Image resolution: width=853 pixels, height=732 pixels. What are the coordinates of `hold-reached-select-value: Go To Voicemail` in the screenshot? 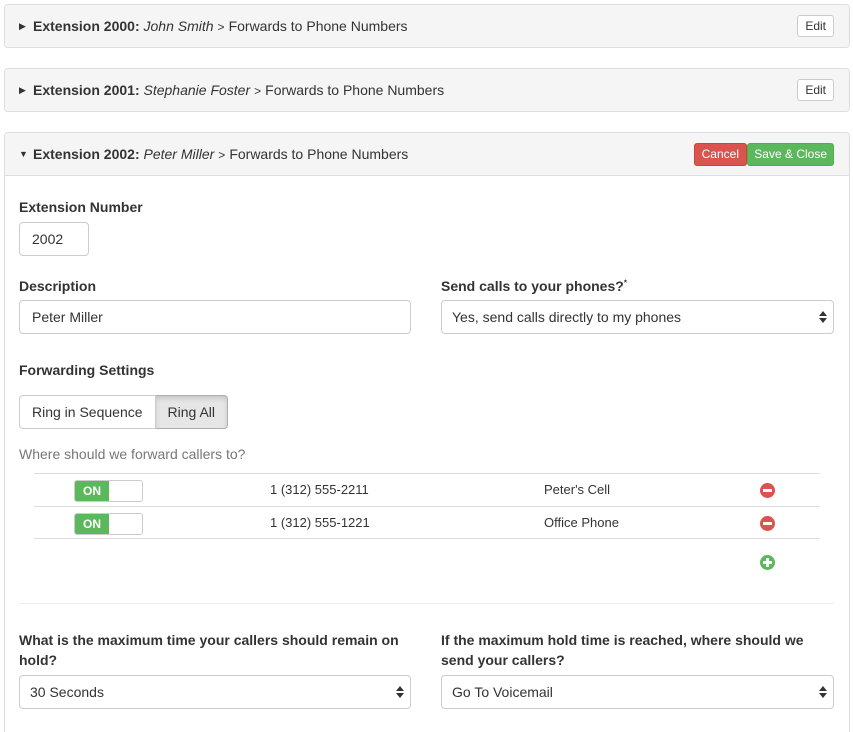 It's located at (502, 692).